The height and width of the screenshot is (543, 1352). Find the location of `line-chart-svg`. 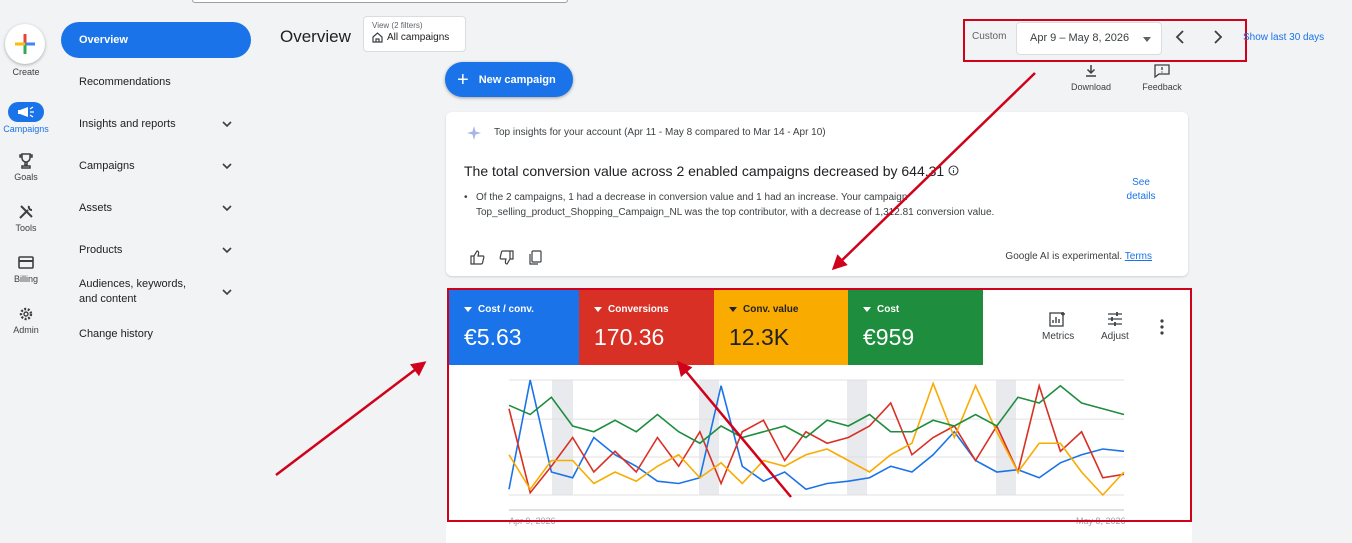

line-chart-svg is located at coordinates (816, 445).